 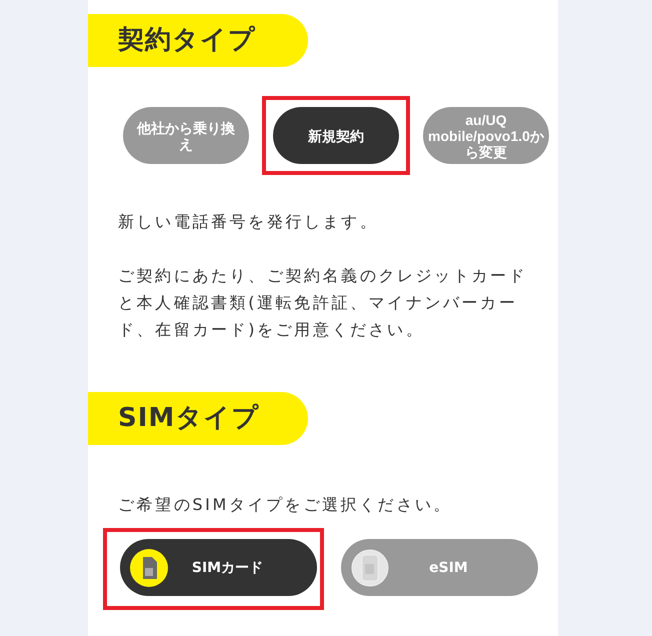 What do you see at coordinates (486, 135) in the screenshot?
I see `contract-type-button: au/UQ mobile/povo1.0から変更` at bounding box center [486, 135].